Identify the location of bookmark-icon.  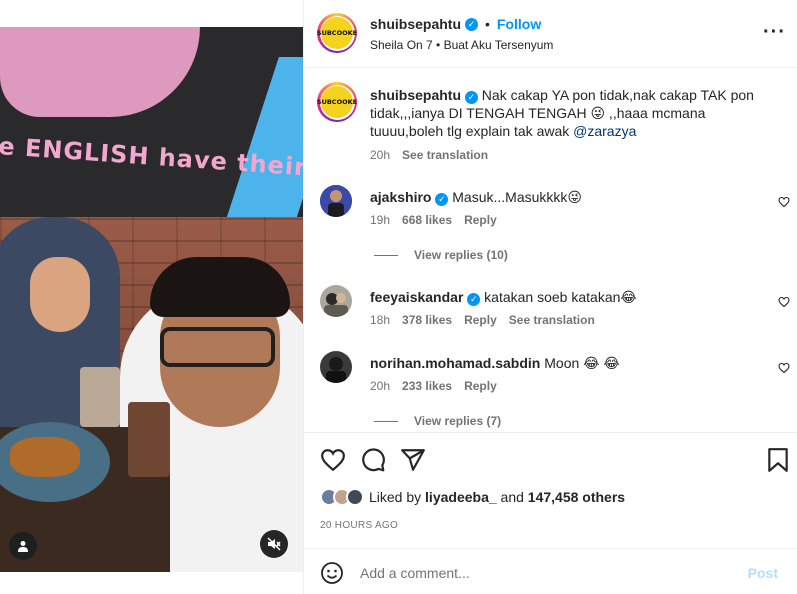
(778, 460).